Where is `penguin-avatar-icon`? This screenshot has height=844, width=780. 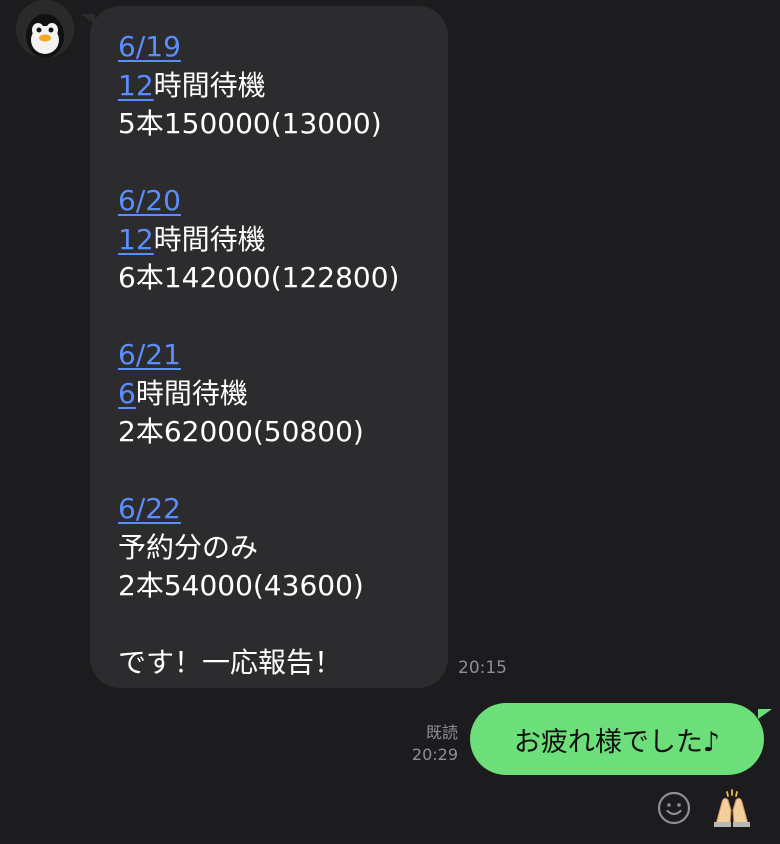
penguin-avatar-icon is located at coordinates (45, 29).